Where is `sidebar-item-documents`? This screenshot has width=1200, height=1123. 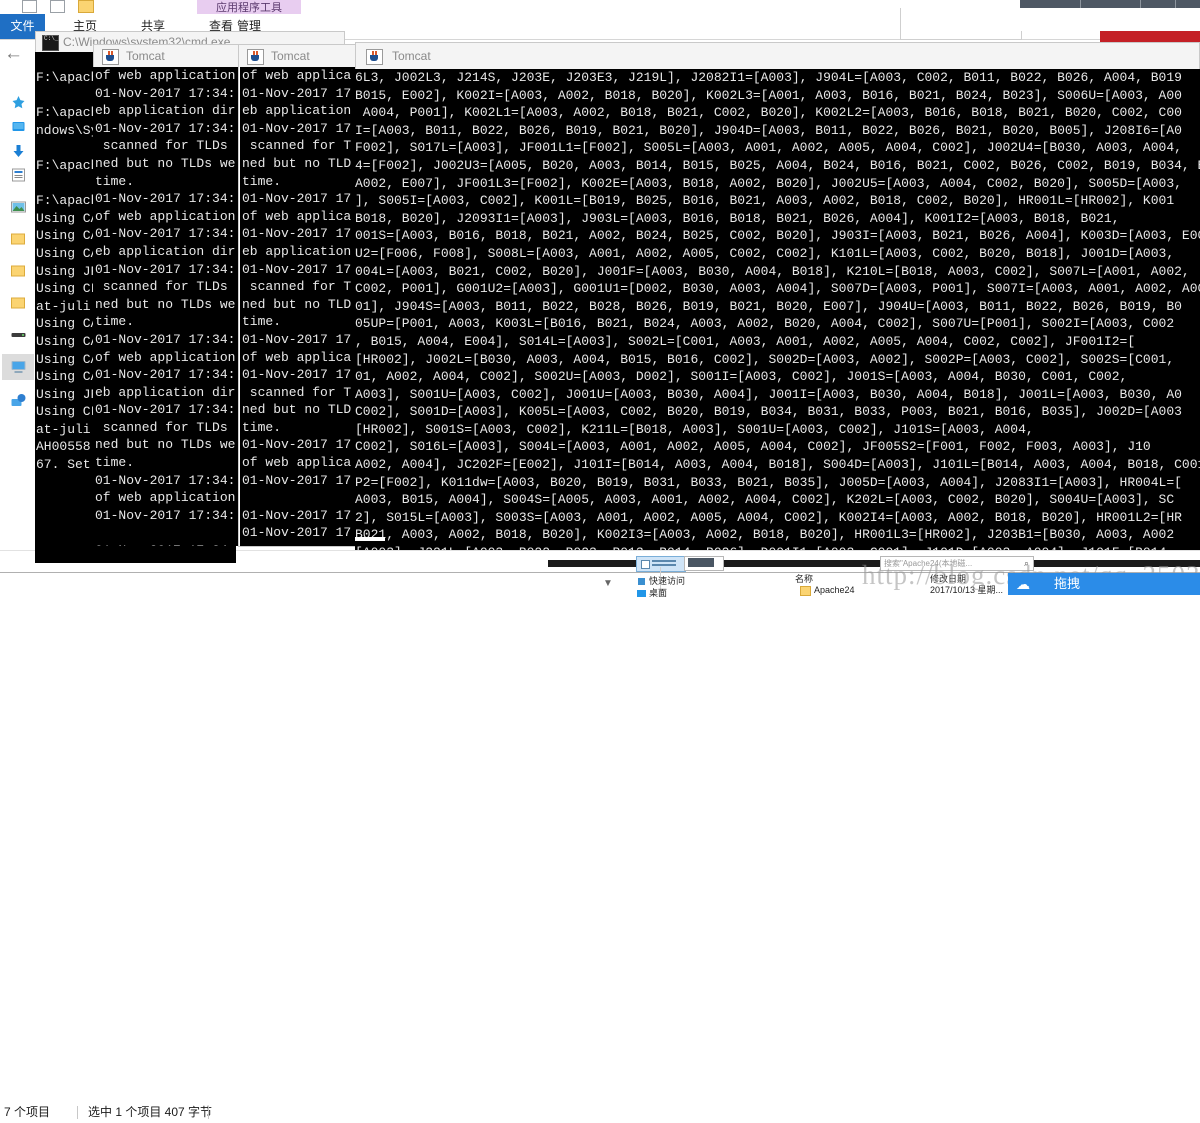 sidebar-item-documents is located at coordinates (19, 175).